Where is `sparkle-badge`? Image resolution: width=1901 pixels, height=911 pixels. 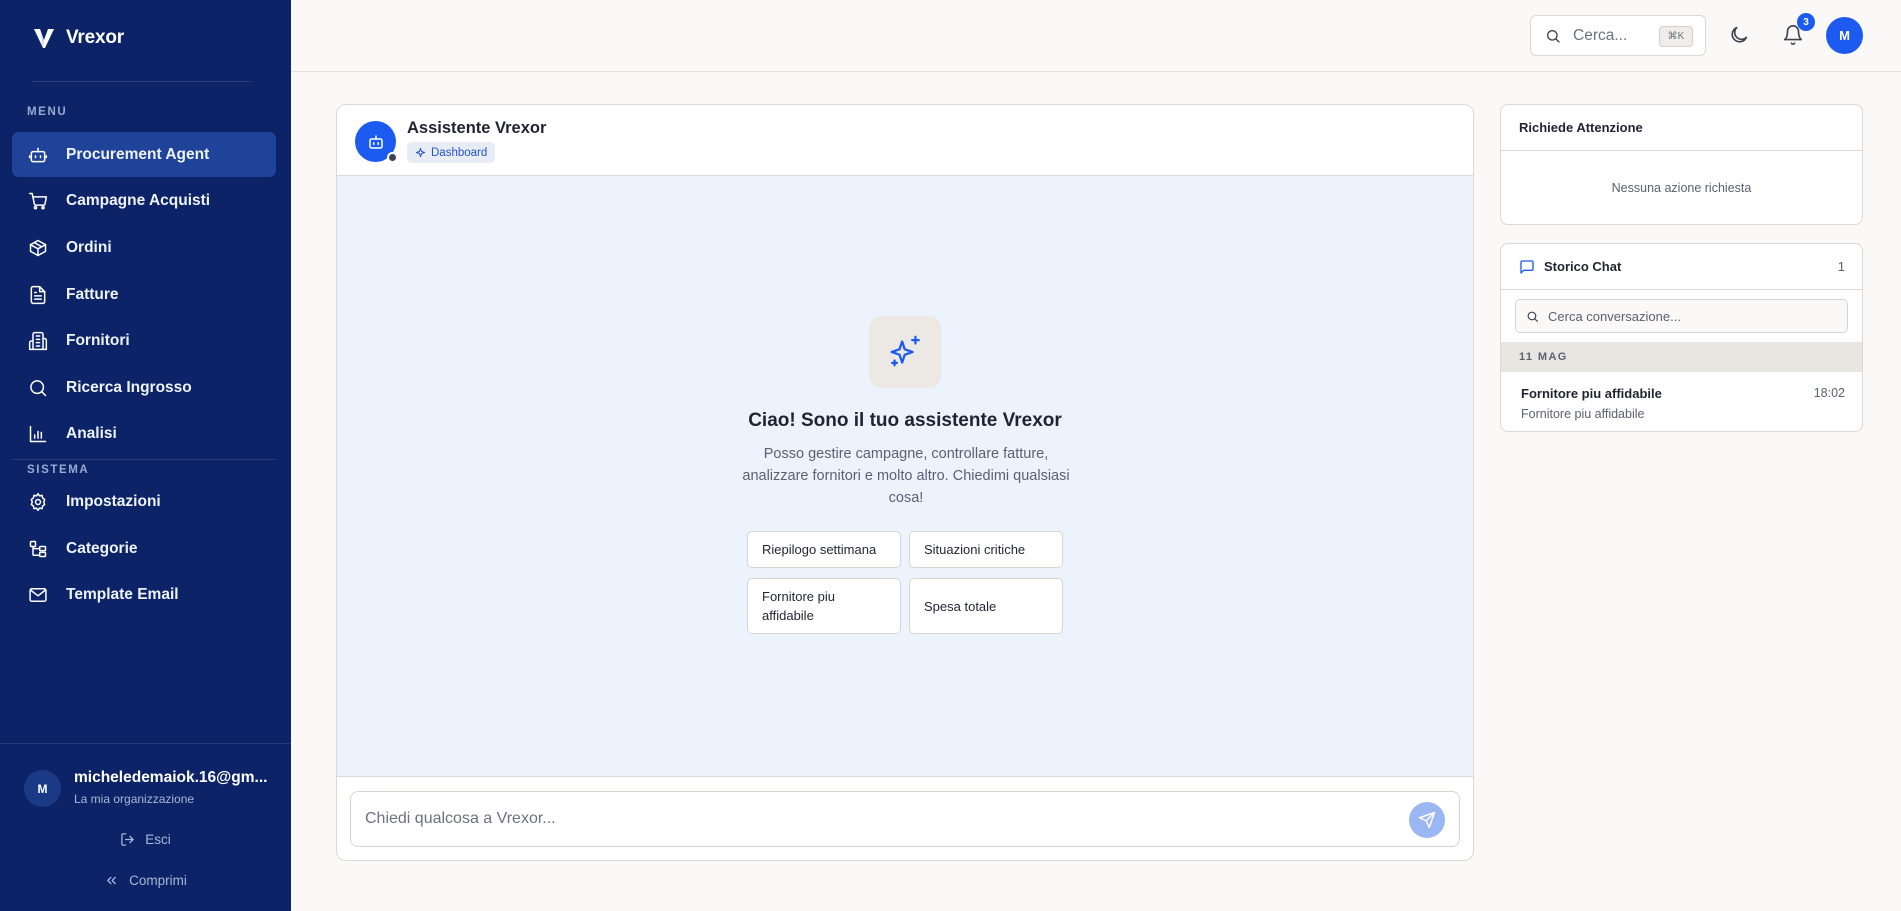 sparkle-badge is located at coordinates (905, 352).